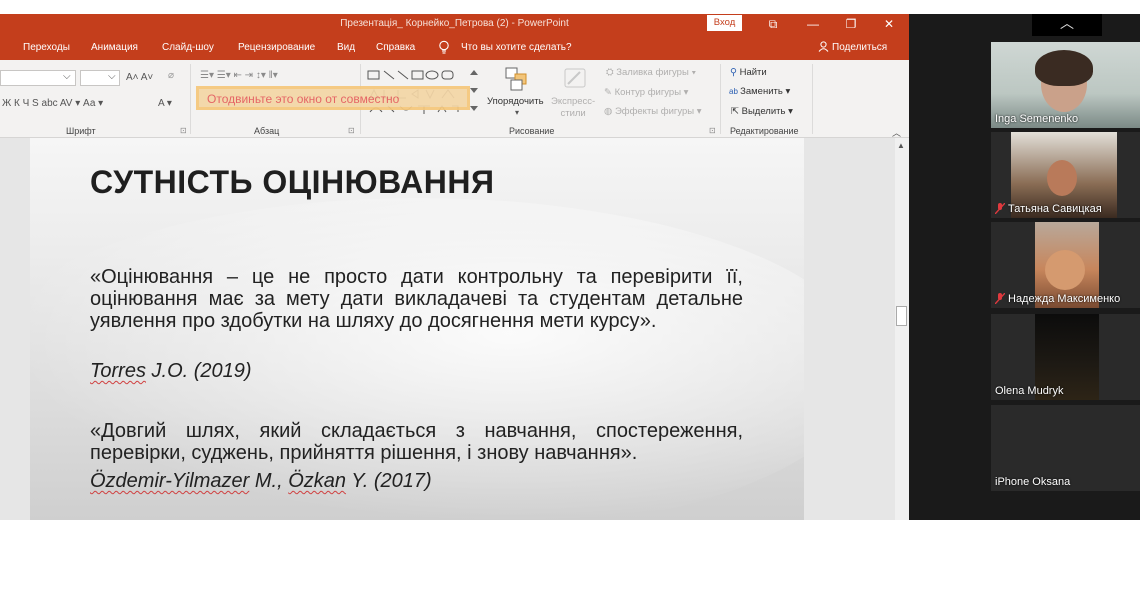  Describe the element at coordinates (823, 46) in the screenshot. I see `person-icon` at that location.